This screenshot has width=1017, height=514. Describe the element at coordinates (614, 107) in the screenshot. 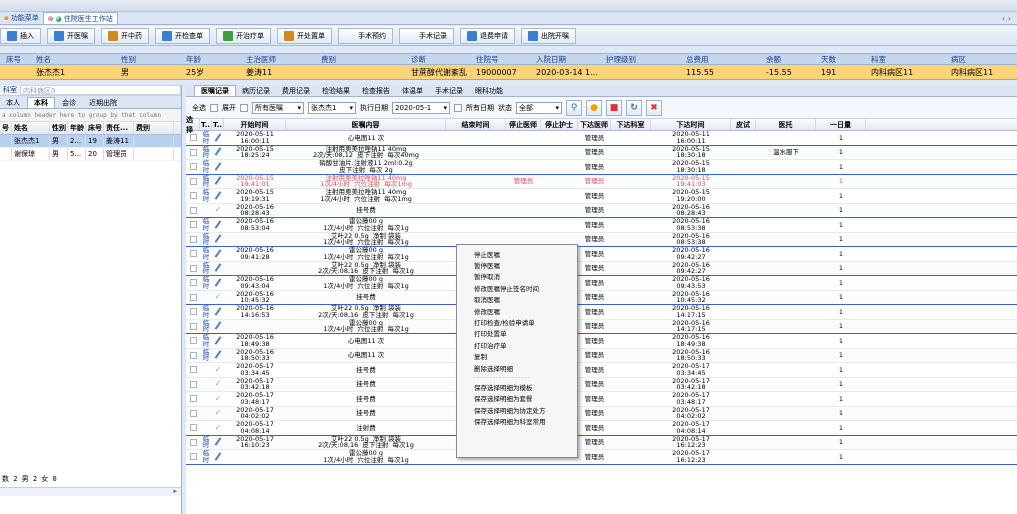

I see `stop-icon: ■` at that location.